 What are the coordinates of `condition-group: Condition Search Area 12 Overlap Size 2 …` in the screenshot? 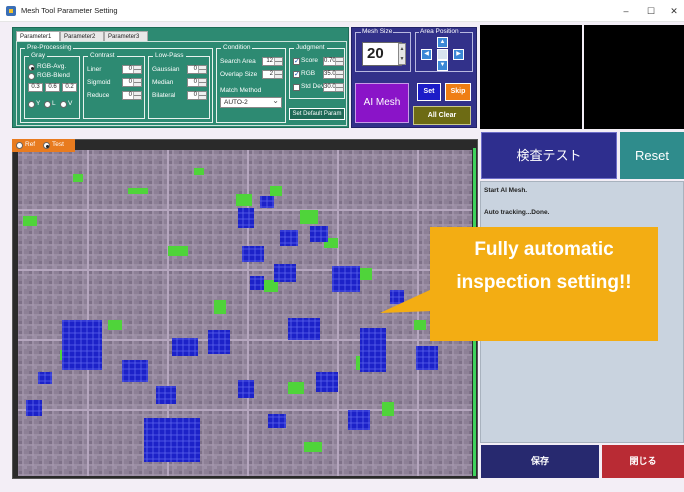 It's located at (251, 83).